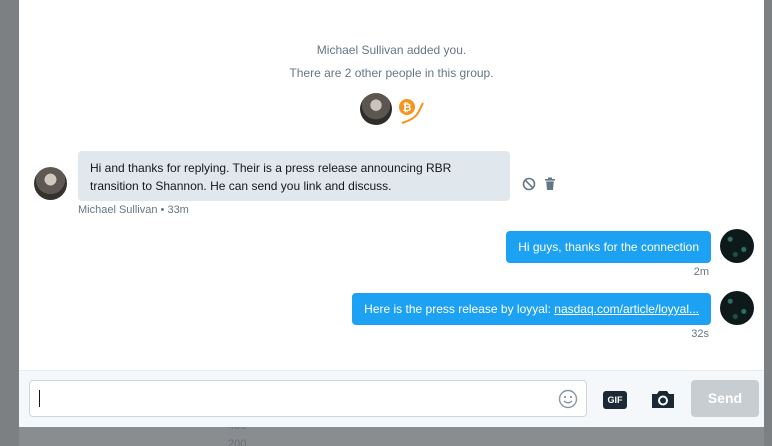 Image resolution: width=772 pixels, height=446 pixels. I want to click on group-members: ₿, so click(395, 110).